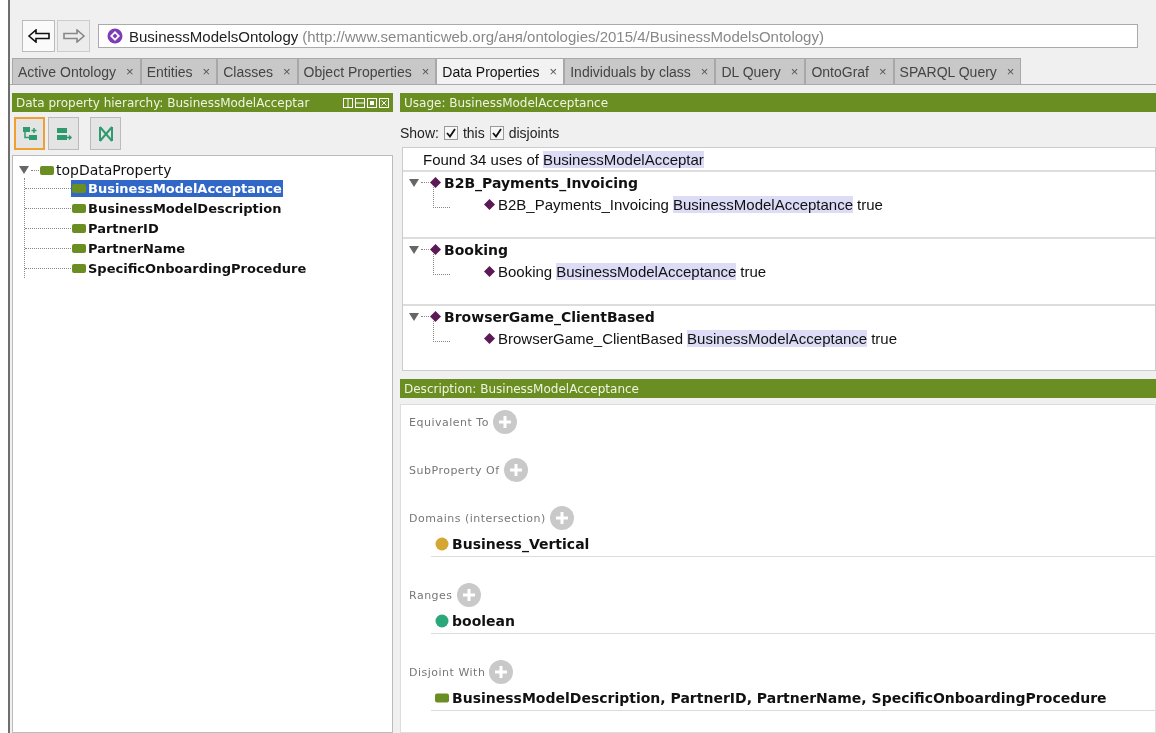 Image resolution: width=1156 pixels, height=733 pixels. Describe the element at coordinates (541, 182) in the screenshot. I see `individual-name: B2B_Payments_Invoicing` at that location.